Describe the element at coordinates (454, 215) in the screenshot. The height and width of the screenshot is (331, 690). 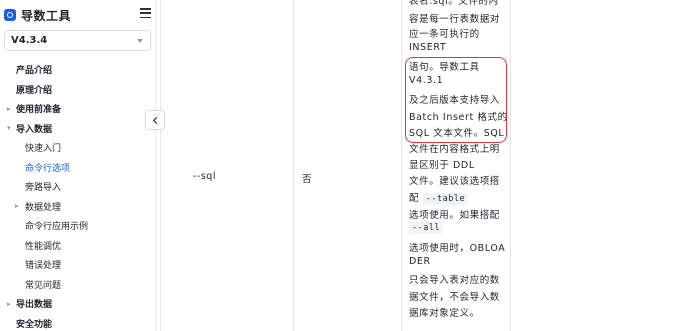
I see `description-line: 选项使用。如果搭配` at that location.